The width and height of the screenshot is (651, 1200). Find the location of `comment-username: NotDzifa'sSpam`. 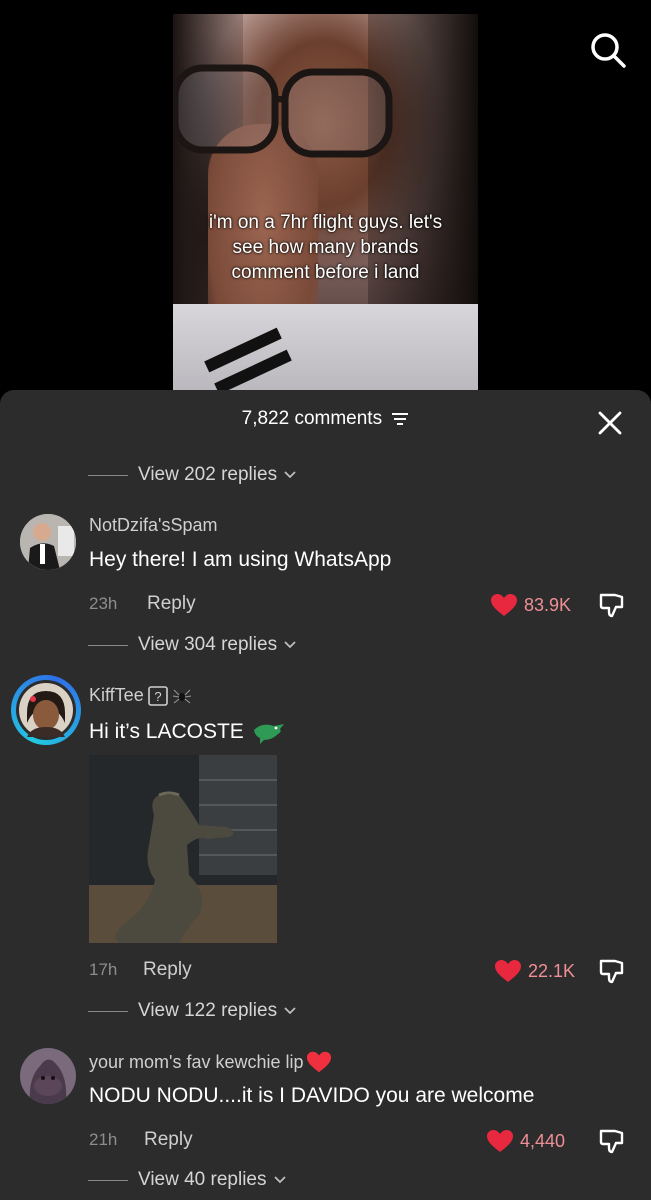

comment-username: NotDzifa'sSpam is located at coordinates (153, 525).